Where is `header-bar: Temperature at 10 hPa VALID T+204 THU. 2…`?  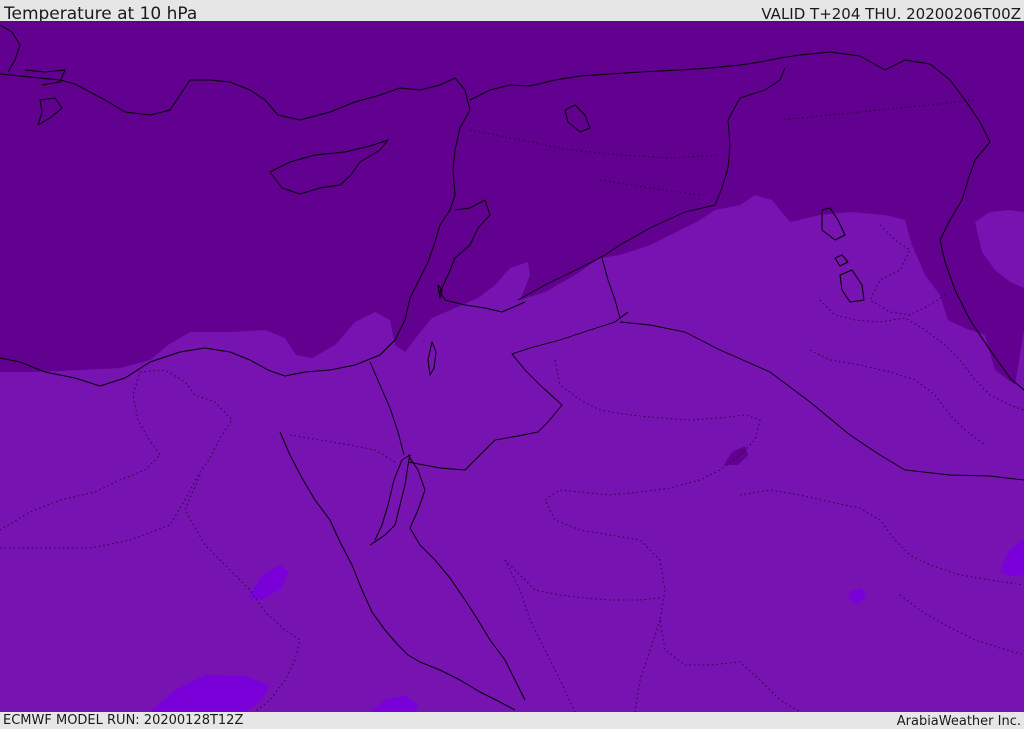 header-bar: Temperature at 10 hPa VALID T+204 THU. 2… is located at coordinates (512, 12).